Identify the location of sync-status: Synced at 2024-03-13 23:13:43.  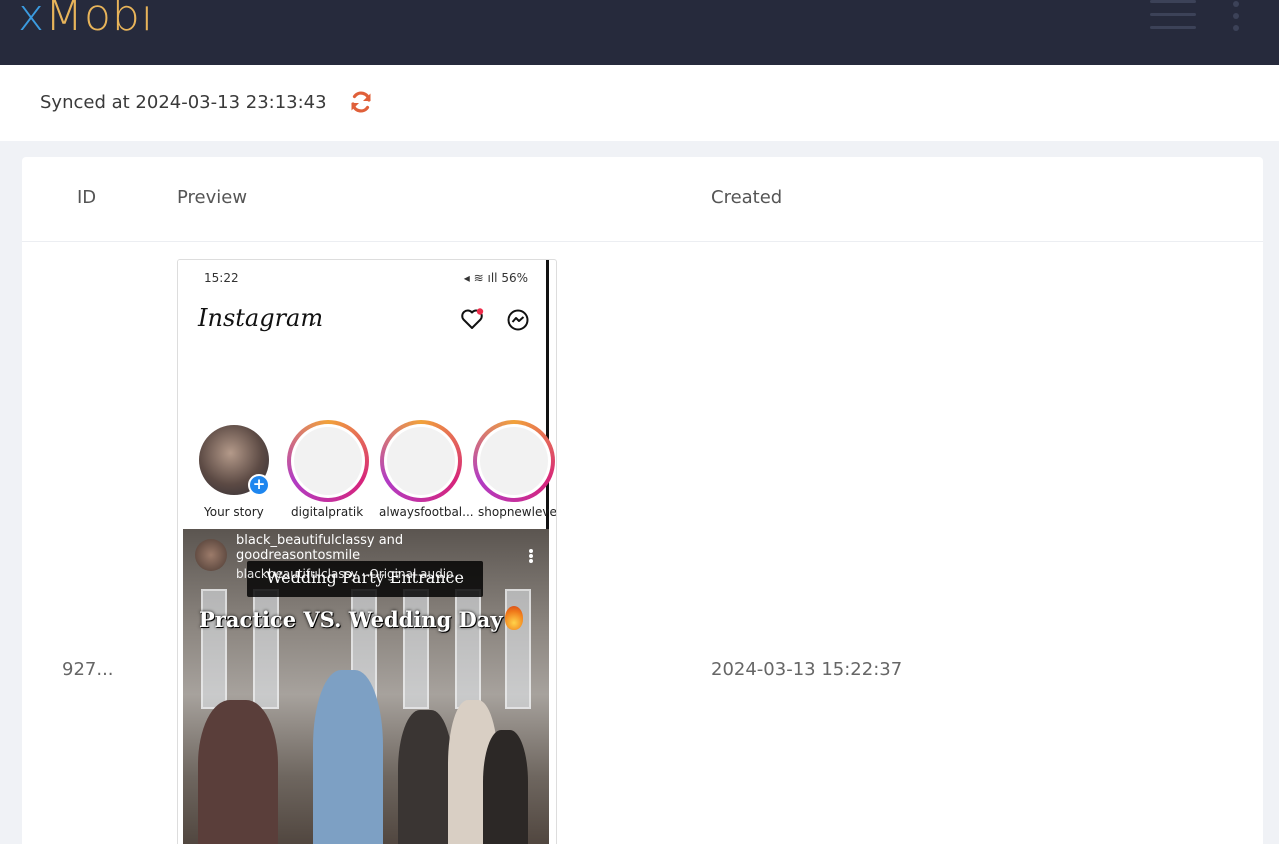
(183, 102).